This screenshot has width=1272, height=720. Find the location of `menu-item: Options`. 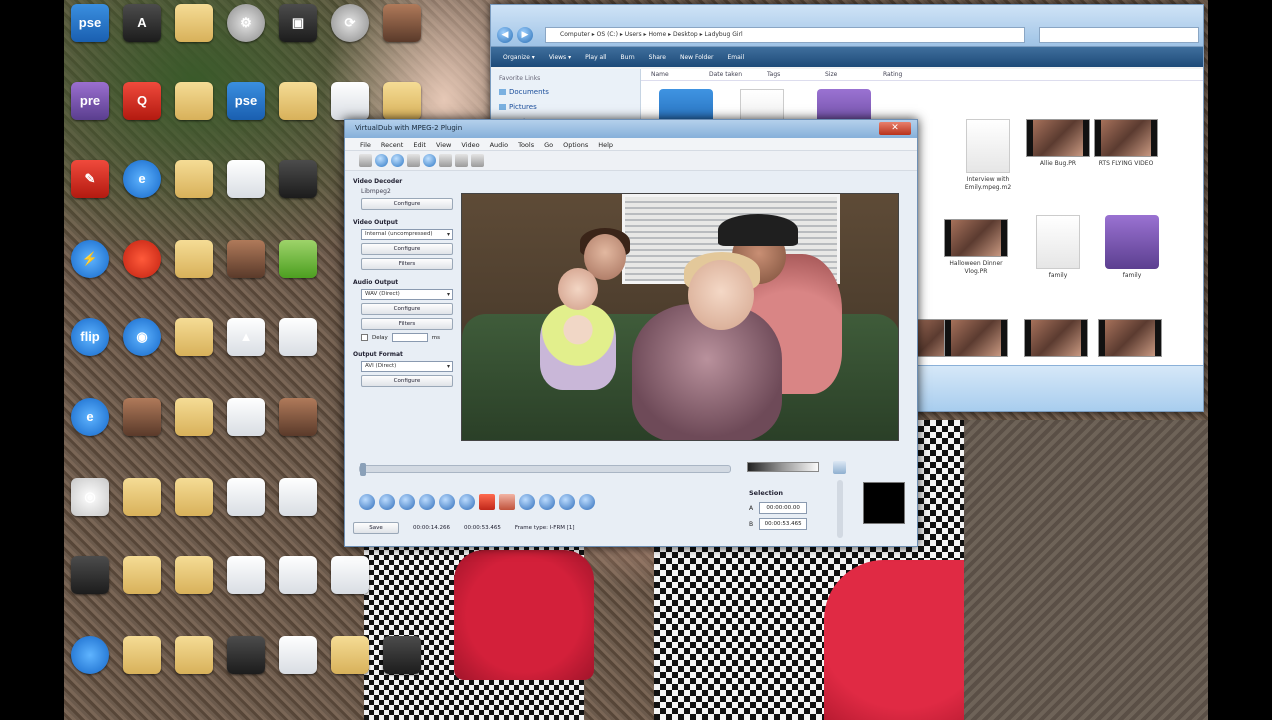

menu-item: Options is located at coordinates (575, 144).